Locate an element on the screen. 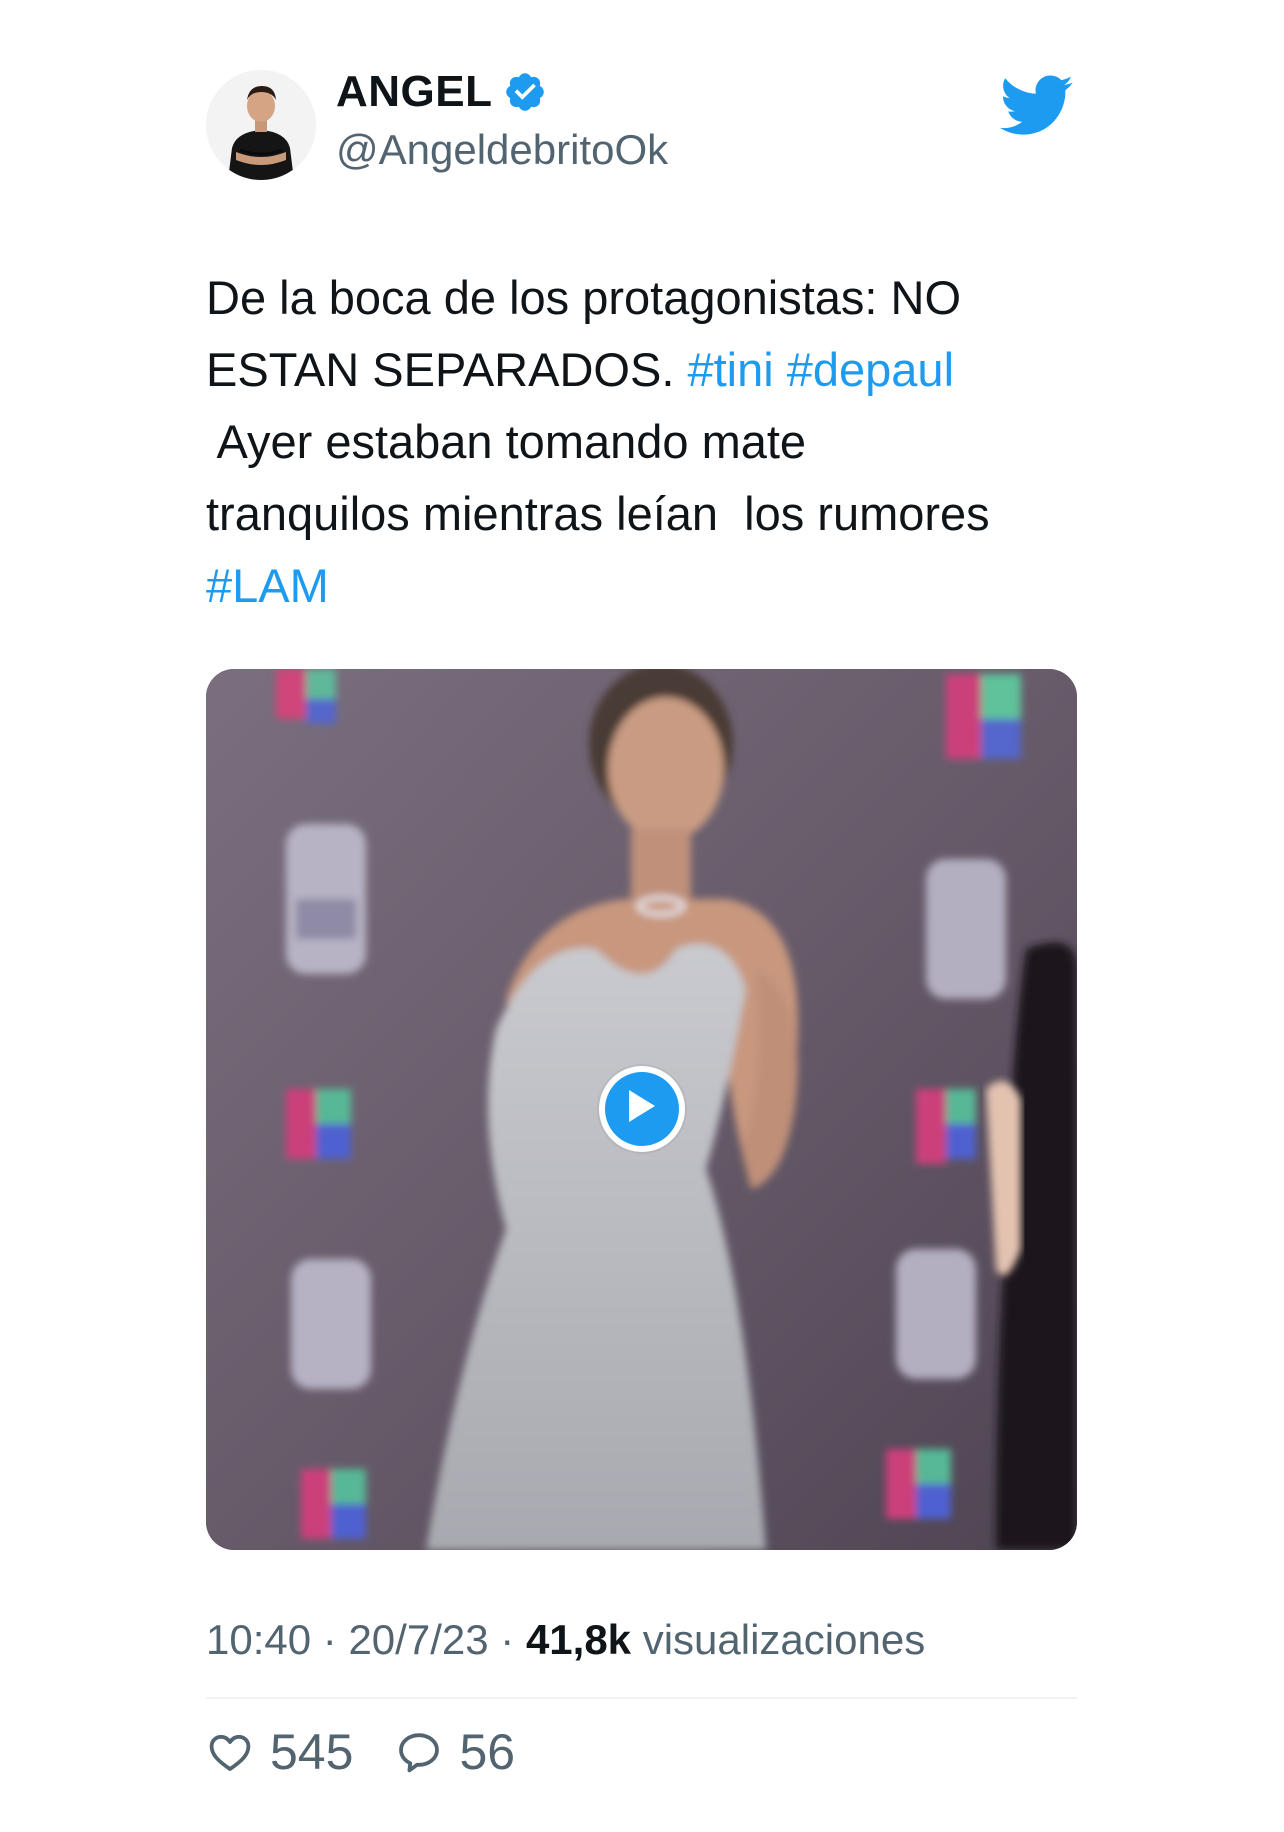 This screenshot has width=1284, height=1832. divider is located at coordinates (641, 1698).